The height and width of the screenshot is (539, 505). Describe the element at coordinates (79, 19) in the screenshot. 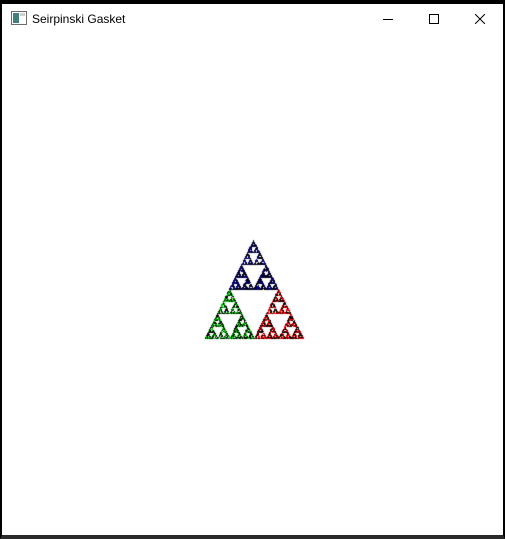

I see `window-title: Seirpinski Gasket` at that location.